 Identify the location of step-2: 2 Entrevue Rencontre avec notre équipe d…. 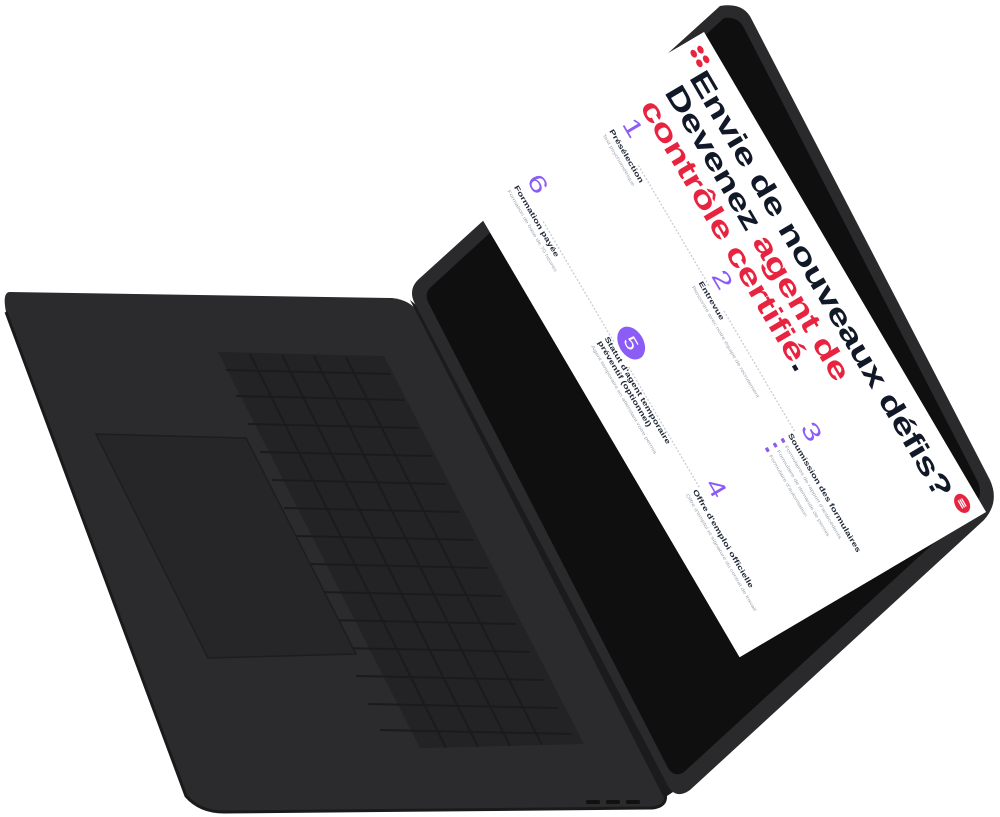
(744, 336).